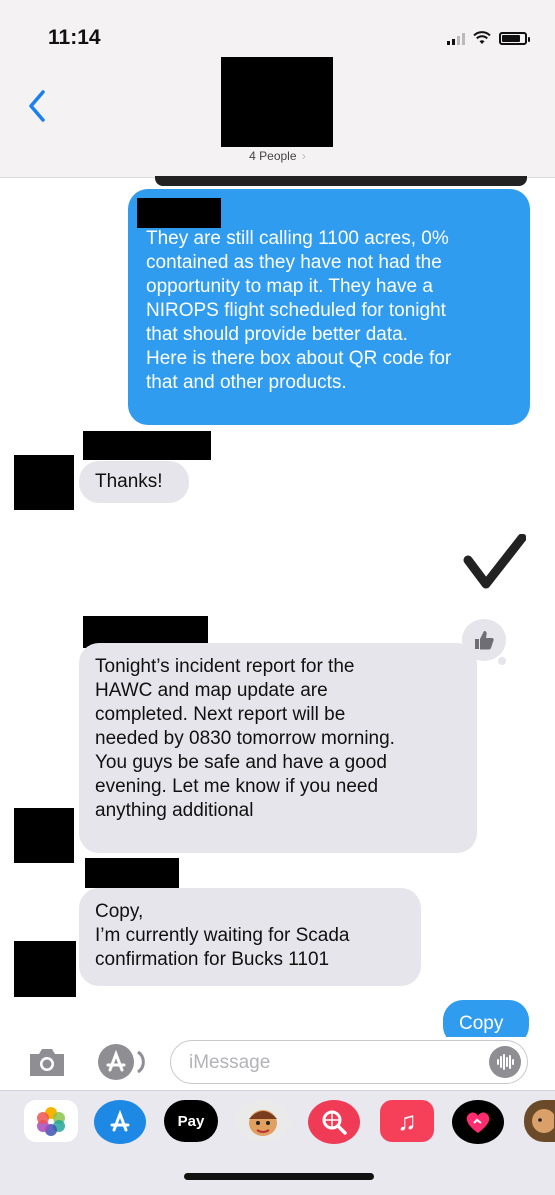 This screenshot has height=1195, width=555. I want to click on message-bubble-incoming: Thanks!, so click(134, 482).